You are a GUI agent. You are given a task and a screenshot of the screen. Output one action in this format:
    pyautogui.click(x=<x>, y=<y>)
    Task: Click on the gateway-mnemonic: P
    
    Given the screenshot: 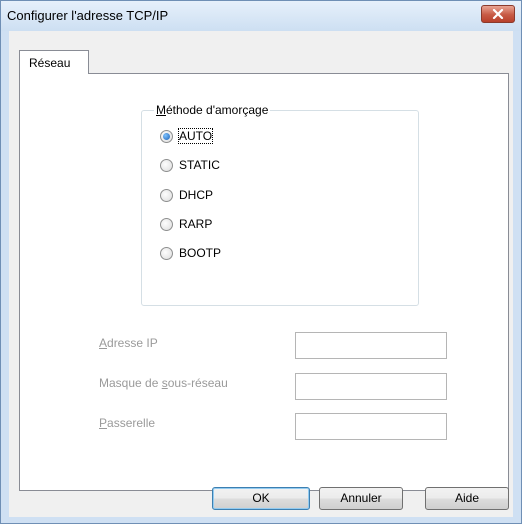 What is the action you would take?
    pyautogui.click(x=103, y=423)
    